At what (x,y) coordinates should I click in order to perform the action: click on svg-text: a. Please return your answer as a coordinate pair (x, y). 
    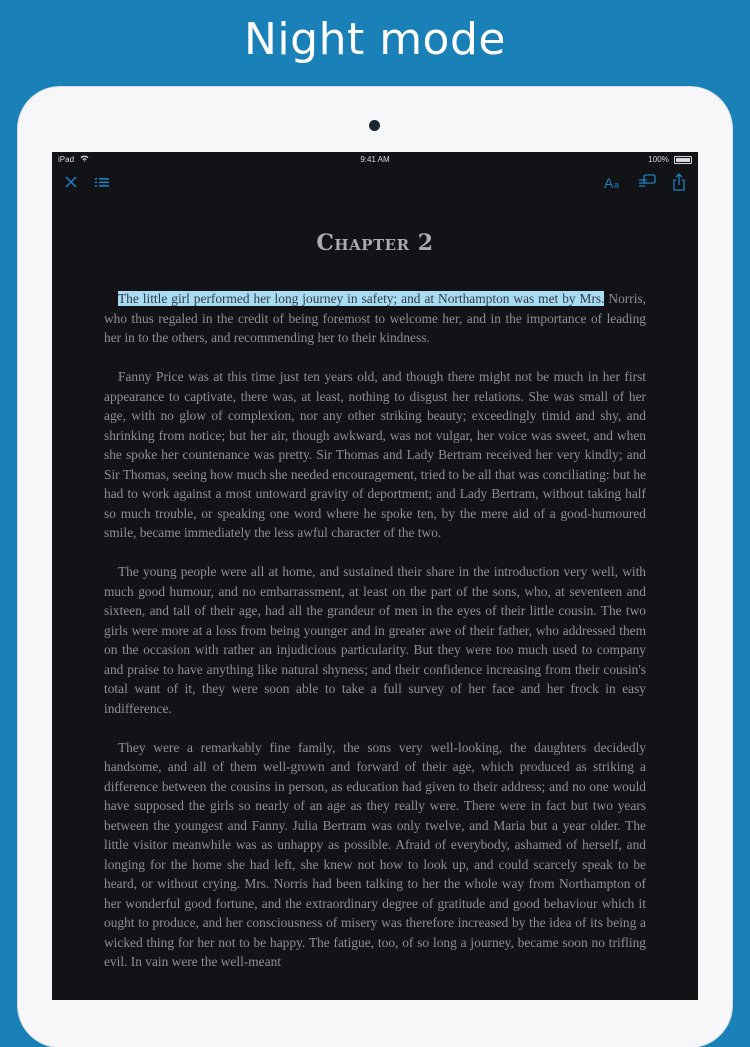
    Looking at the image, I should click on (616, 185).